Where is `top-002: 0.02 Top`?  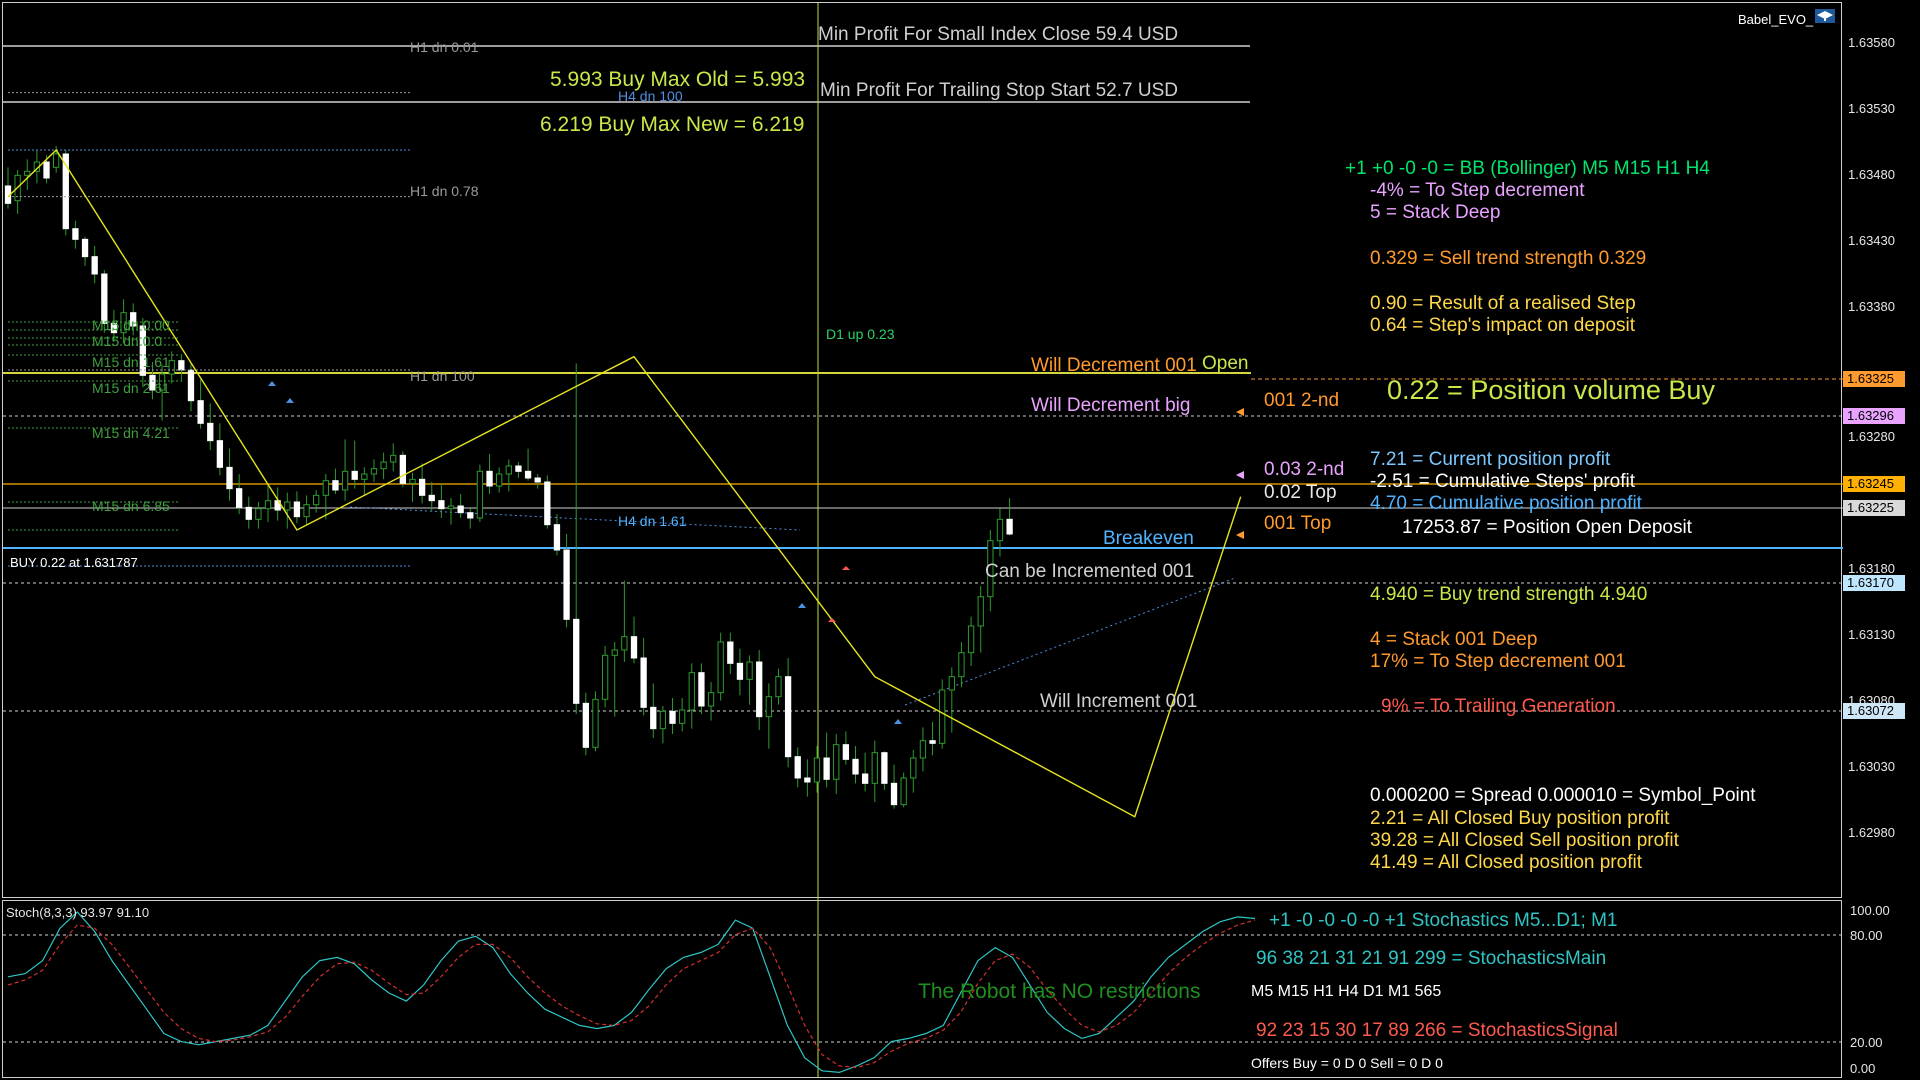 top-002: 0.02 Top is located at coordinates (1300, 492).